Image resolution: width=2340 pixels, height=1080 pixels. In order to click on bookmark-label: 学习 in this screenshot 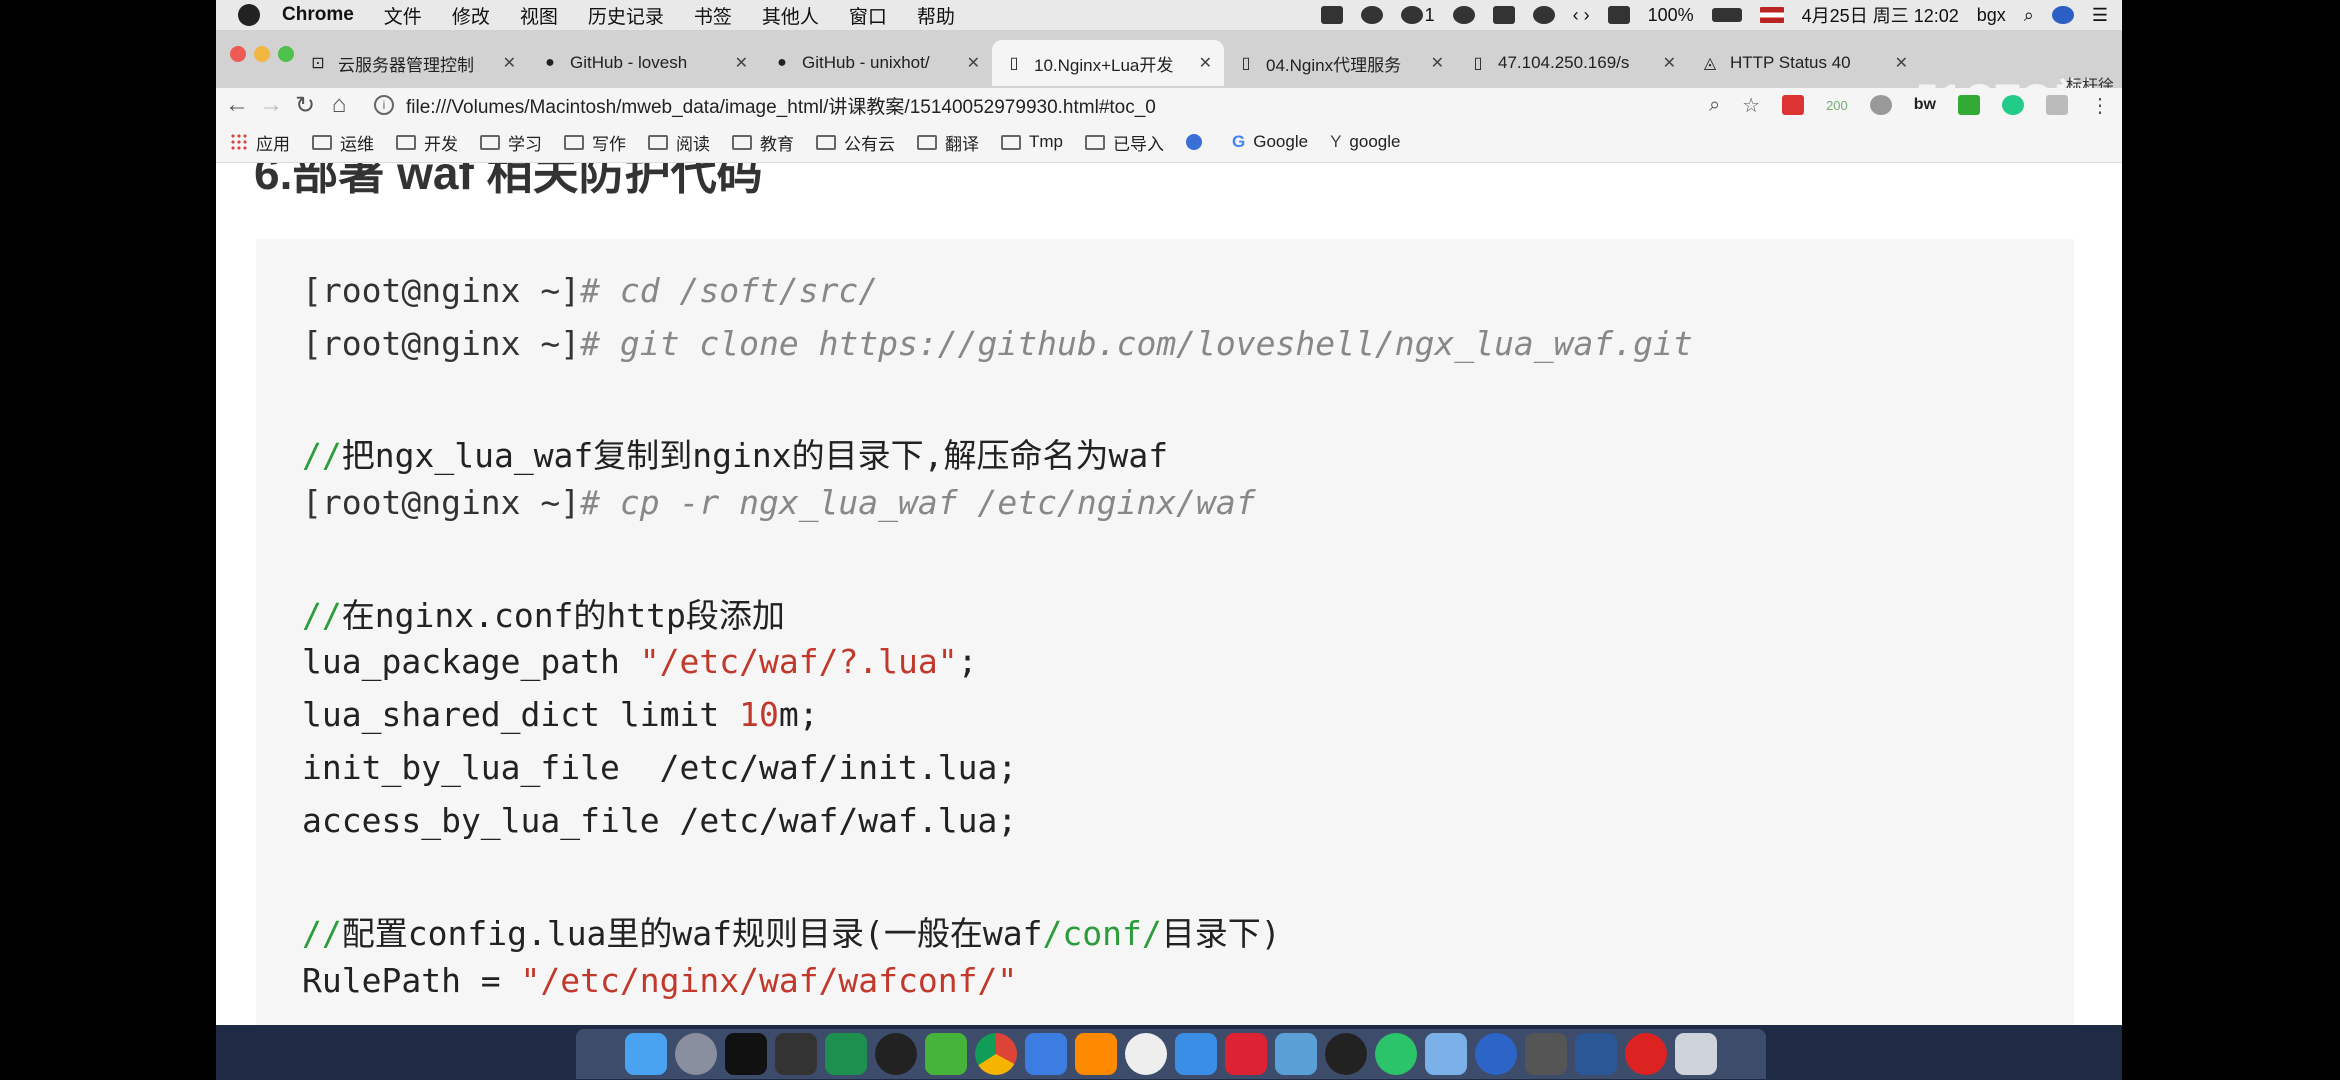, I will do `click(525, 144)`.